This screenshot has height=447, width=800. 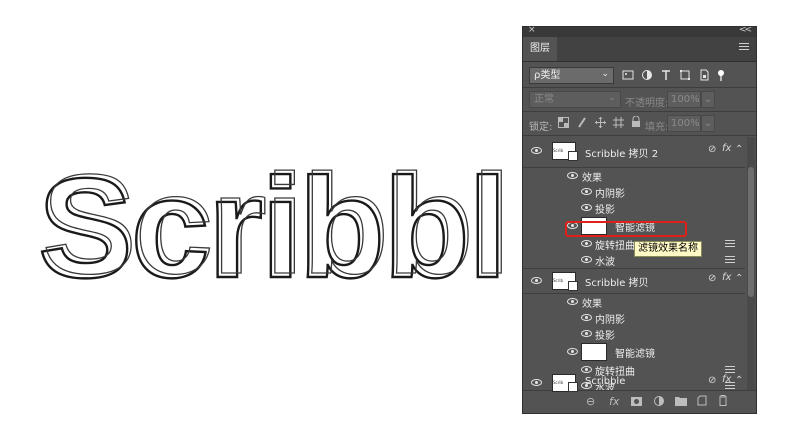 I want to click on layer-name: Scribble 拷贝 2, so click(x=621, y=152).